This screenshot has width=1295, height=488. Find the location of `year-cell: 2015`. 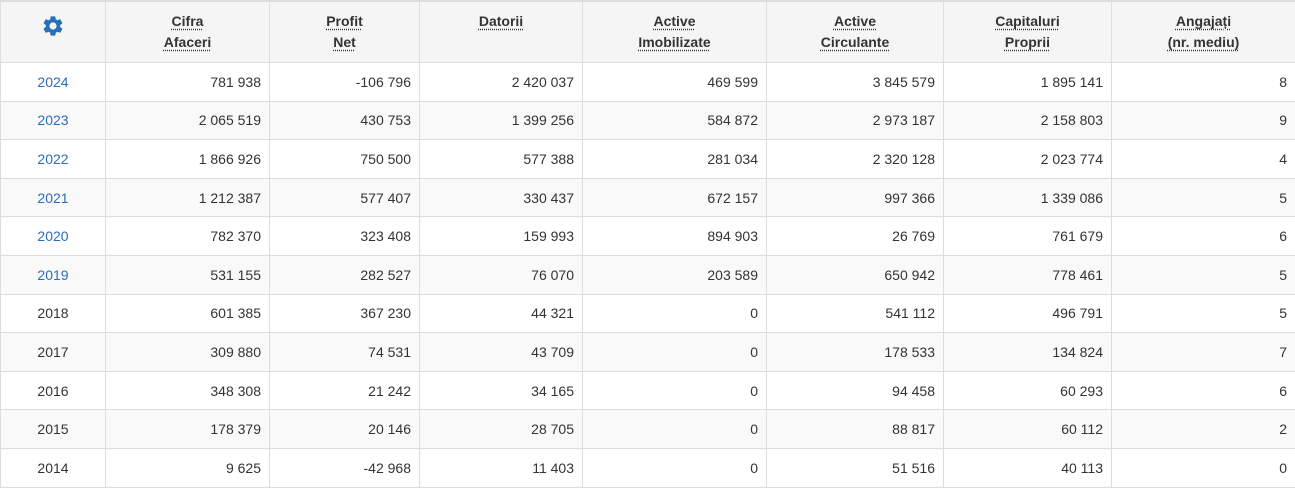

year-cell: 2015 is located at coordinates (53, 429).